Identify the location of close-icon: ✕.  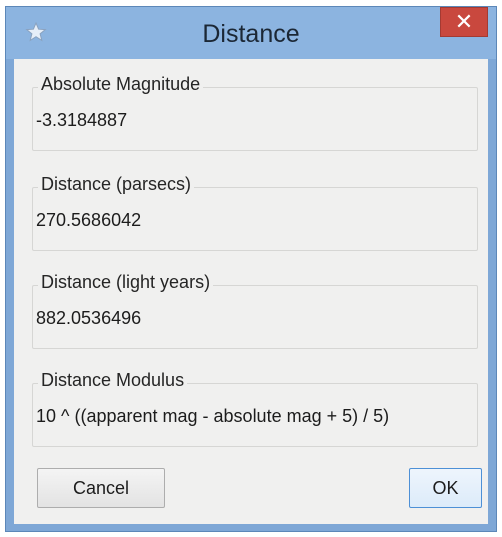
(464, 21).